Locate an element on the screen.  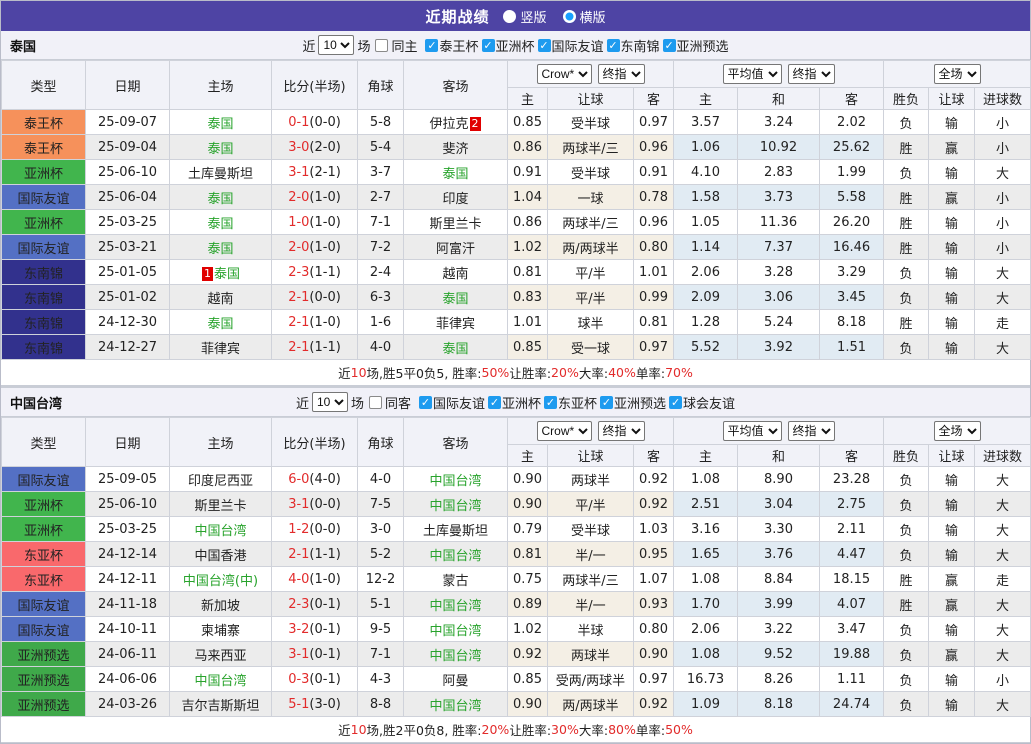
radio-label: 横版 is located at coordinates (592, 18).